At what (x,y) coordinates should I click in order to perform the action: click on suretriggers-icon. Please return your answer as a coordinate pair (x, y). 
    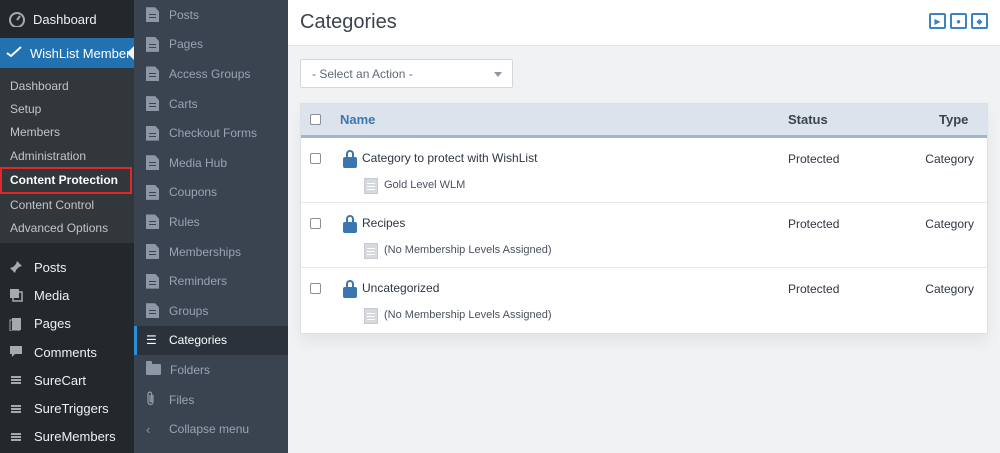
    Looking at the image, I should click on (16, 409).